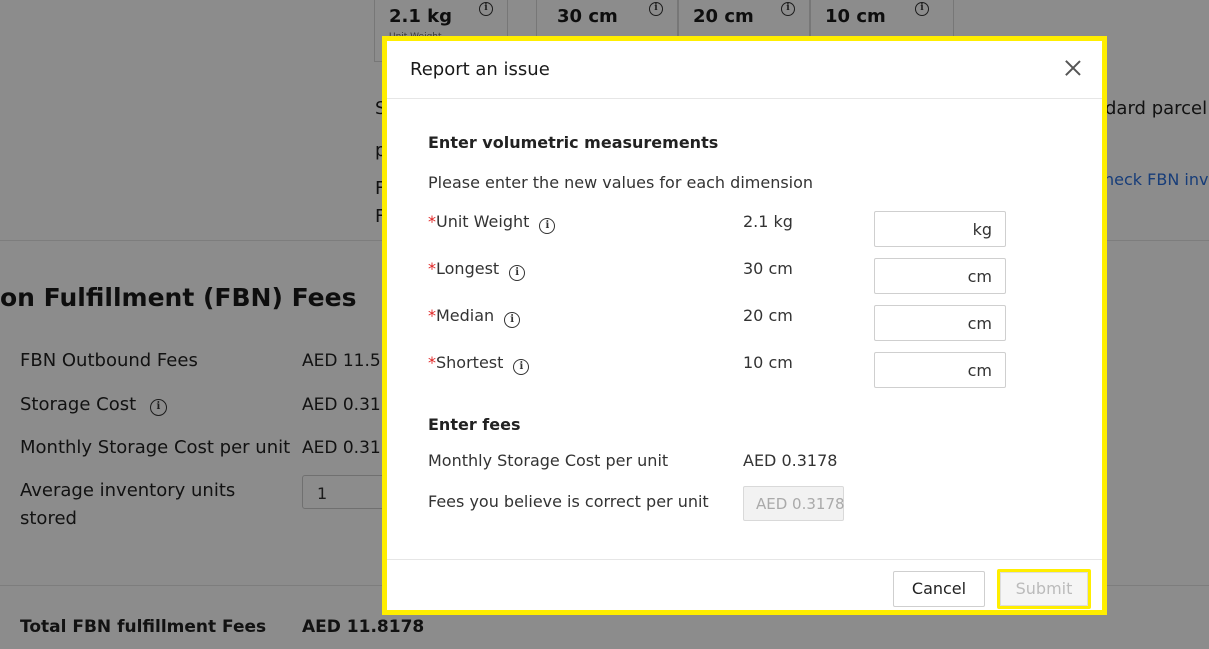  I want to click on shortest-label: *Shortest i, so click(479, 364).